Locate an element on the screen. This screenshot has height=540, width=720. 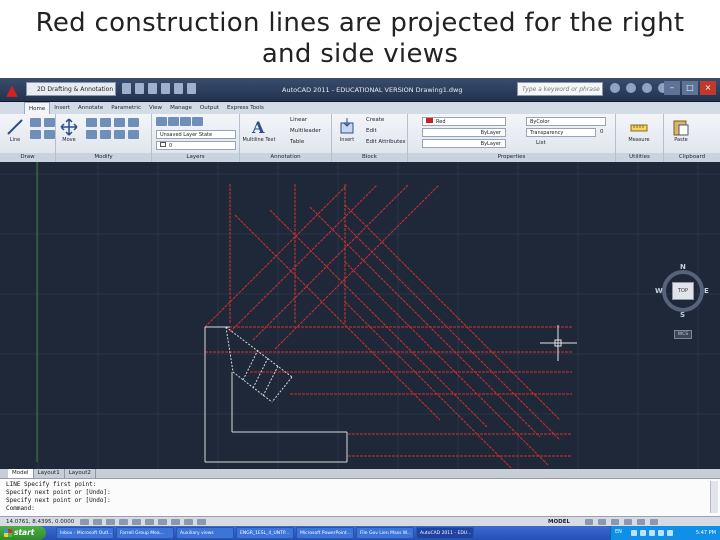
viewcube-top-face: TOP is located at coordinates (683, 291).